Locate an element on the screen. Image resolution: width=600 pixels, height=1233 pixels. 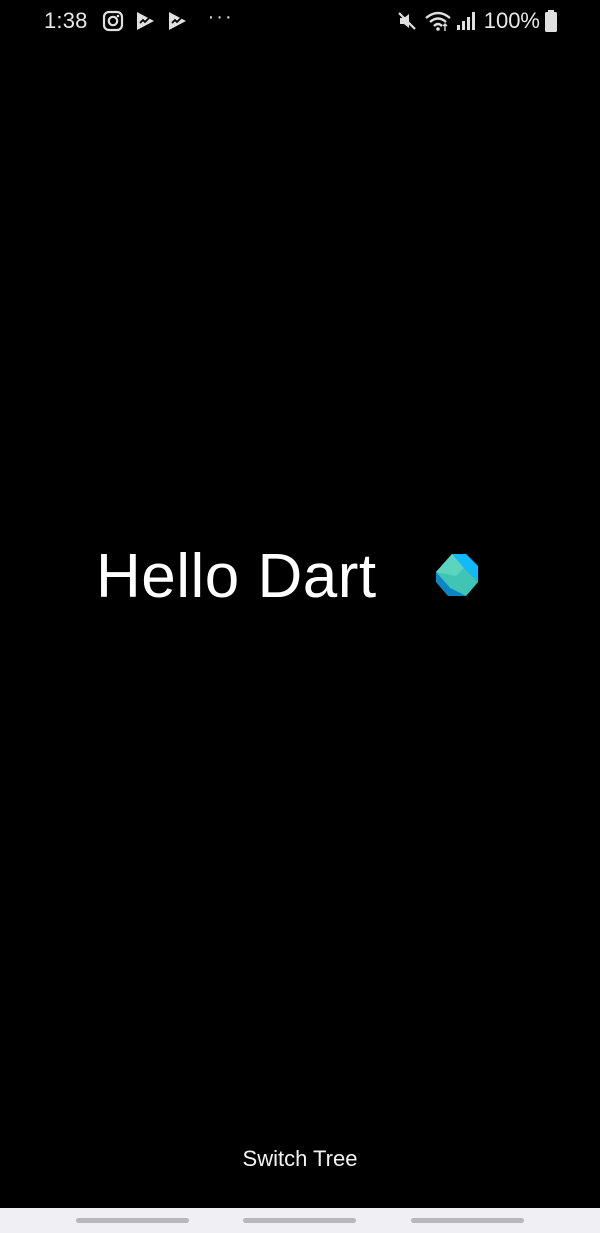
dart-logo-icon is located at coordinates (457, 575).